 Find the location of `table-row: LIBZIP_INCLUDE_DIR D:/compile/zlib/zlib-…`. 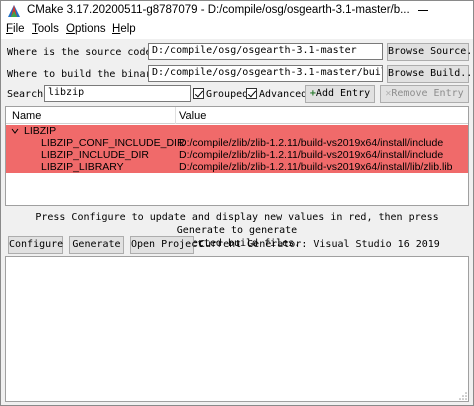

table-row: LIBZIP_INCLUDE_DIR D:/compile/zlib/zlib-… is located at coordinates (237, 155).